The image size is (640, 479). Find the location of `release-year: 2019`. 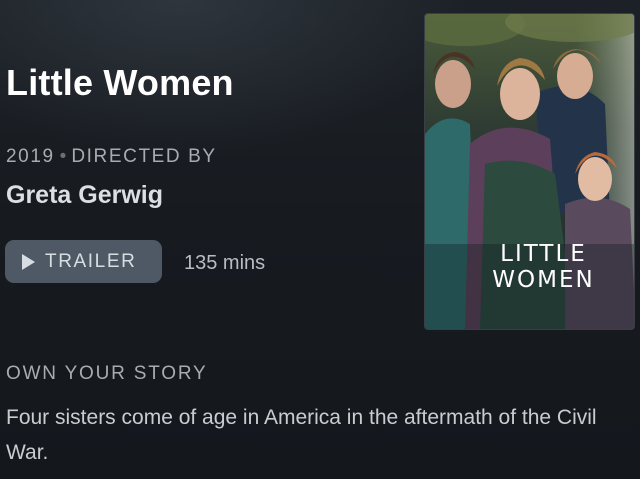

release-year: 2019 is located at coordinates (30, 156).